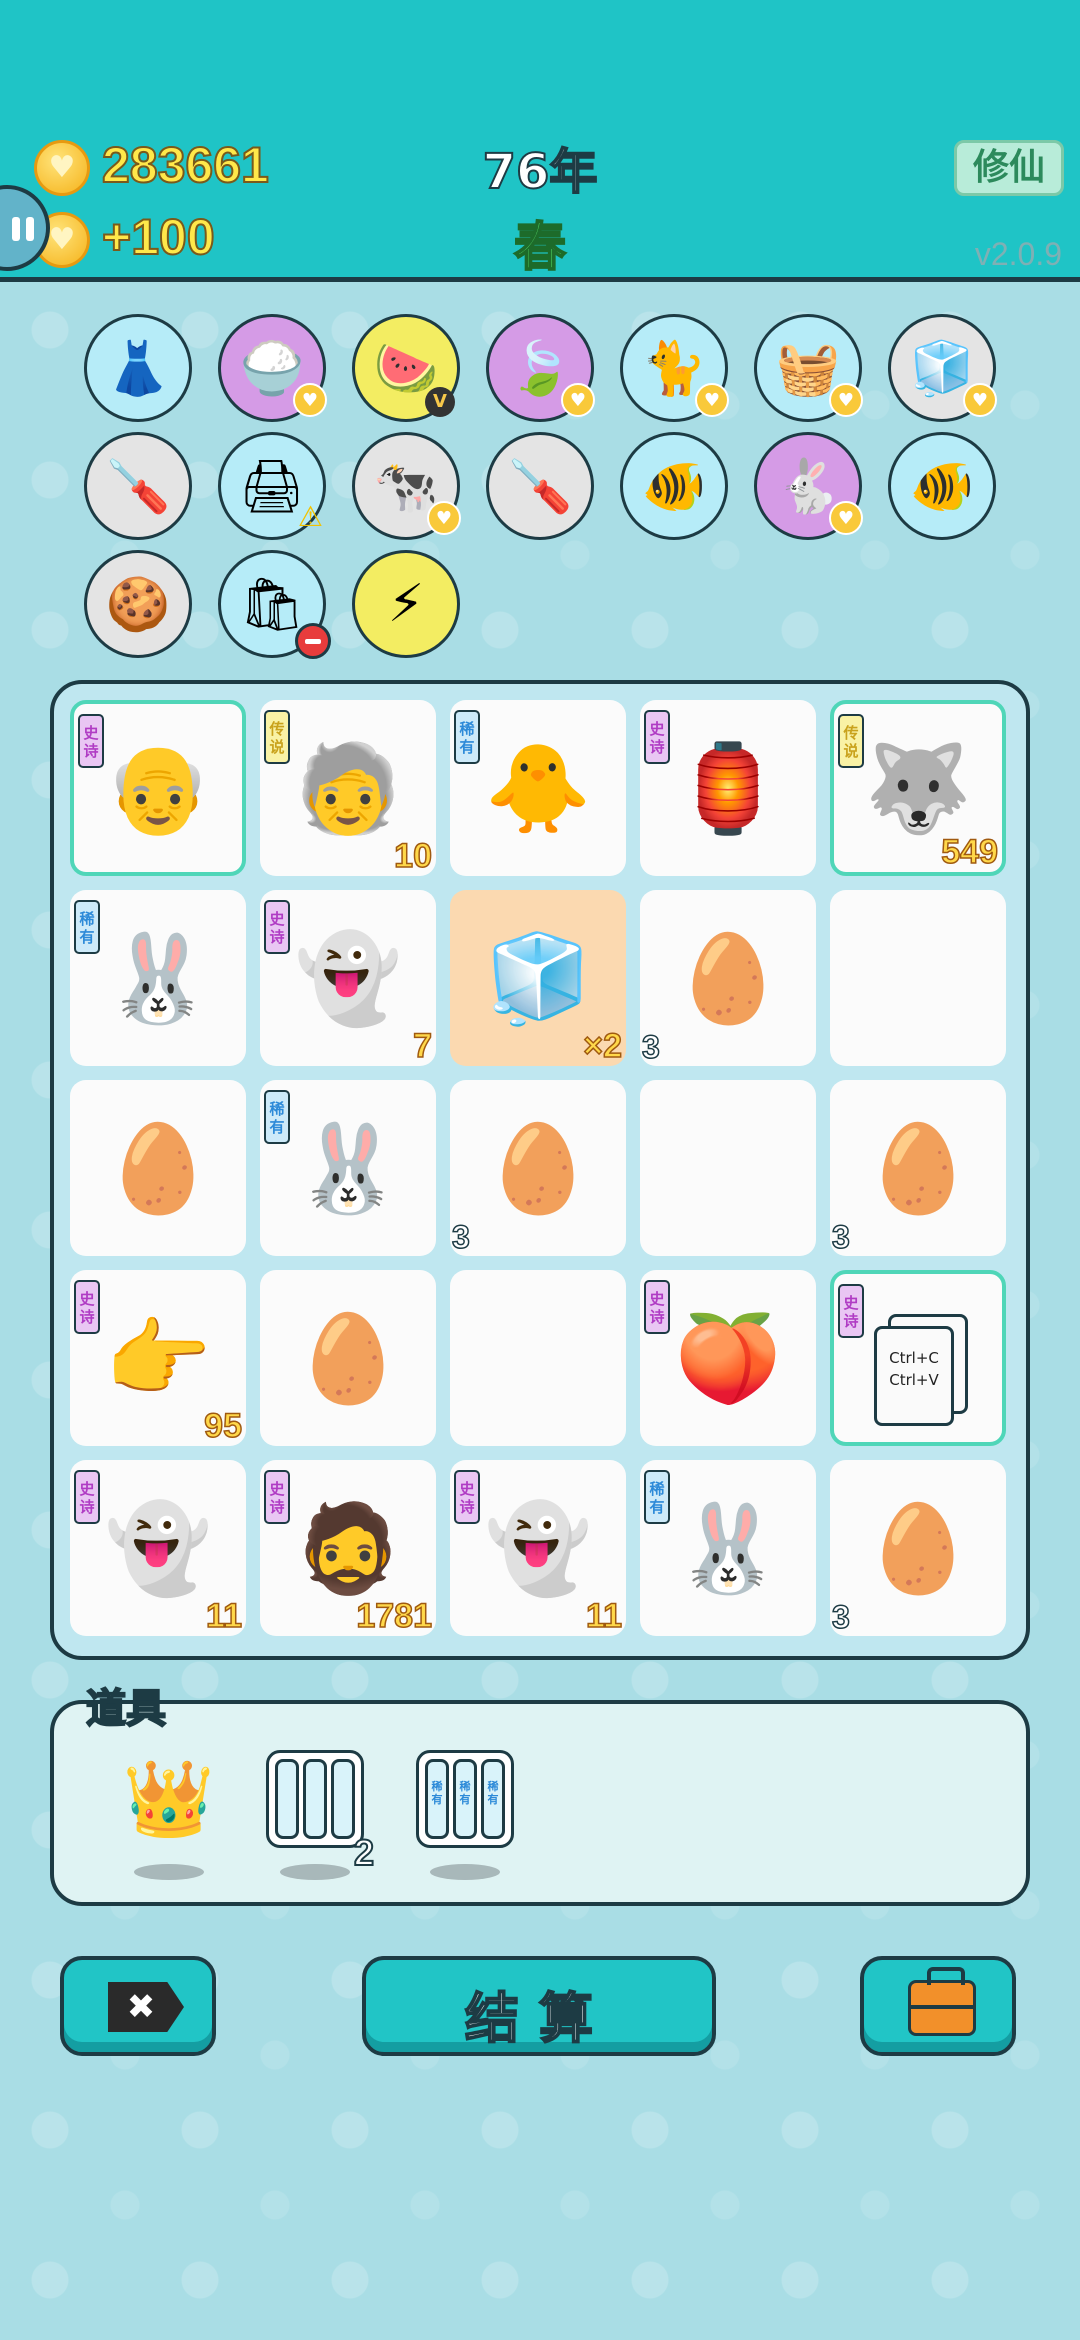 This screenshot has height=2340, width=1080. What do you see at coordinates (126, 1709) in the screenshot?
I see `props-title: 道具` at bounding box center [126, 1709].